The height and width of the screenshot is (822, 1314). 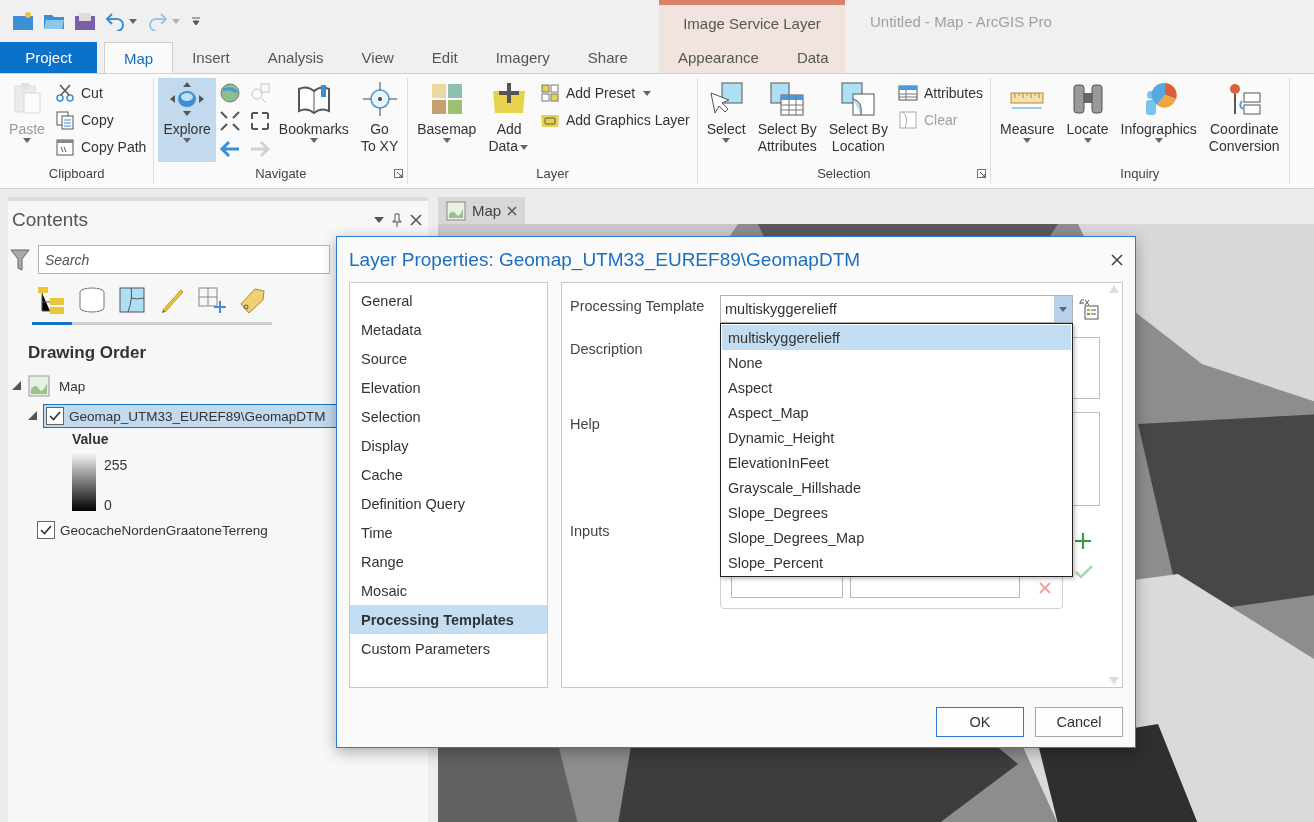 What do you see at coordinates (961, 21) in the screenshot?
I see `window-title: Untitled - Map - ArcGIS Pro` at bounding box center [961, 21].